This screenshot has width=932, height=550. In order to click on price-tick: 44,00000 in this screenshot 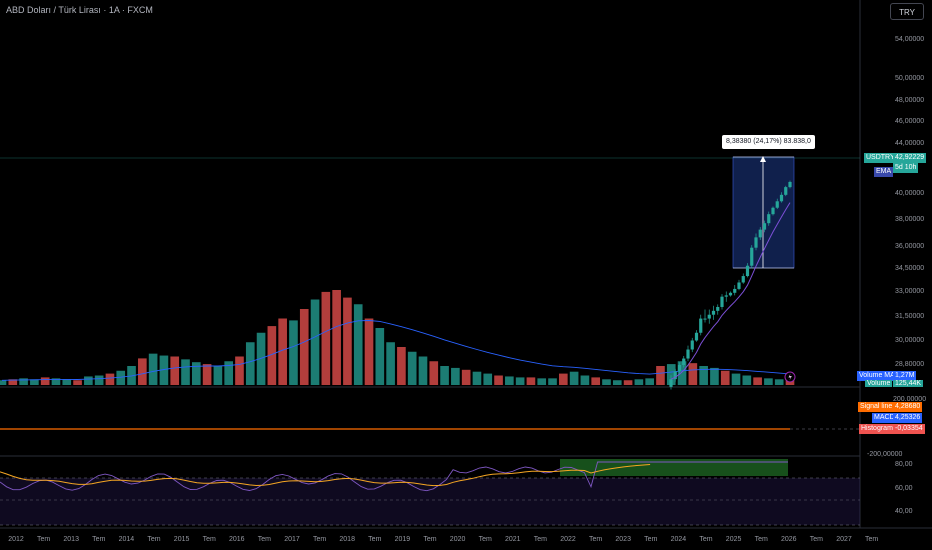, I will do `click(910, 143)`.